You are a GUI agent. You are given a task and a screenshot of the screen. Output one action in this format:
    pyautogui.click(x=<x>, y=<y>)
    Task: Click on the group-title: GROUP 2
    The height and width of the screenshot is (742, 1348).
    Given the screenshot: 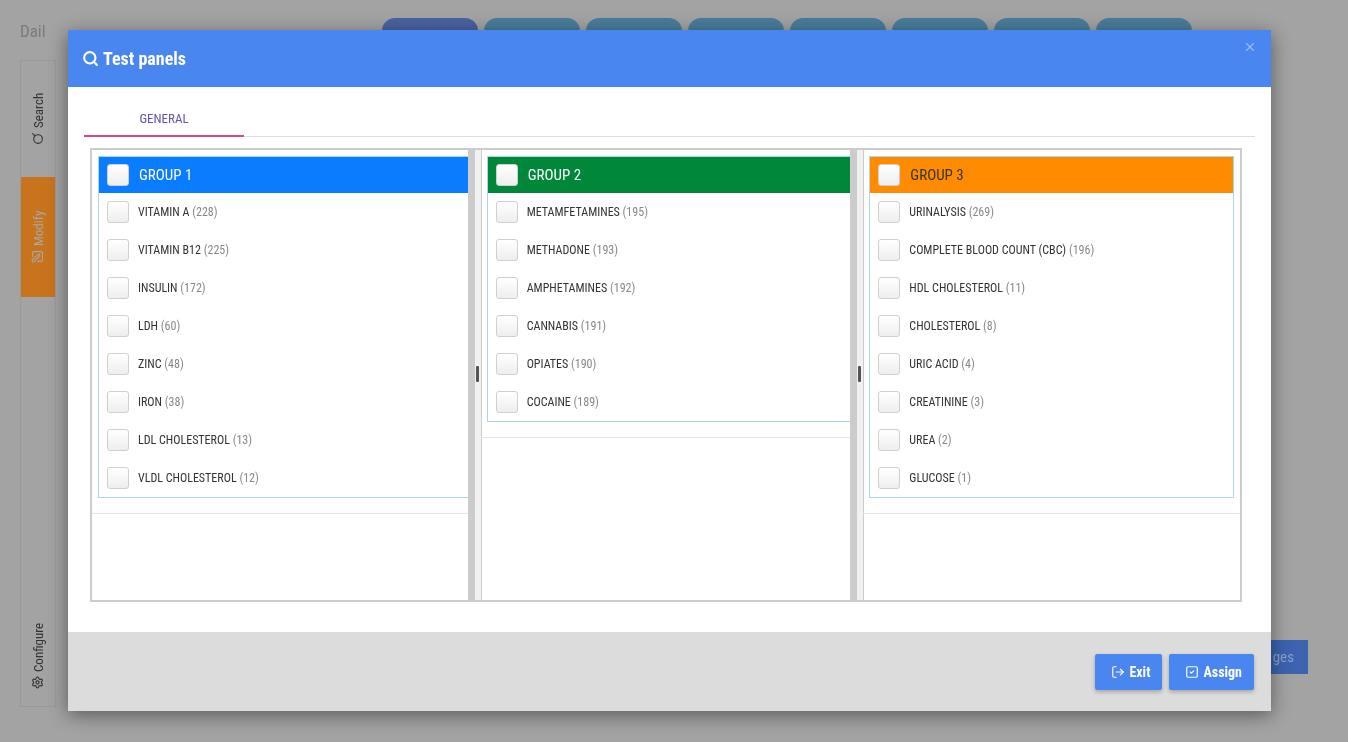 What is the action you would take?
    pyautogui.click(x=554, y=175)
    